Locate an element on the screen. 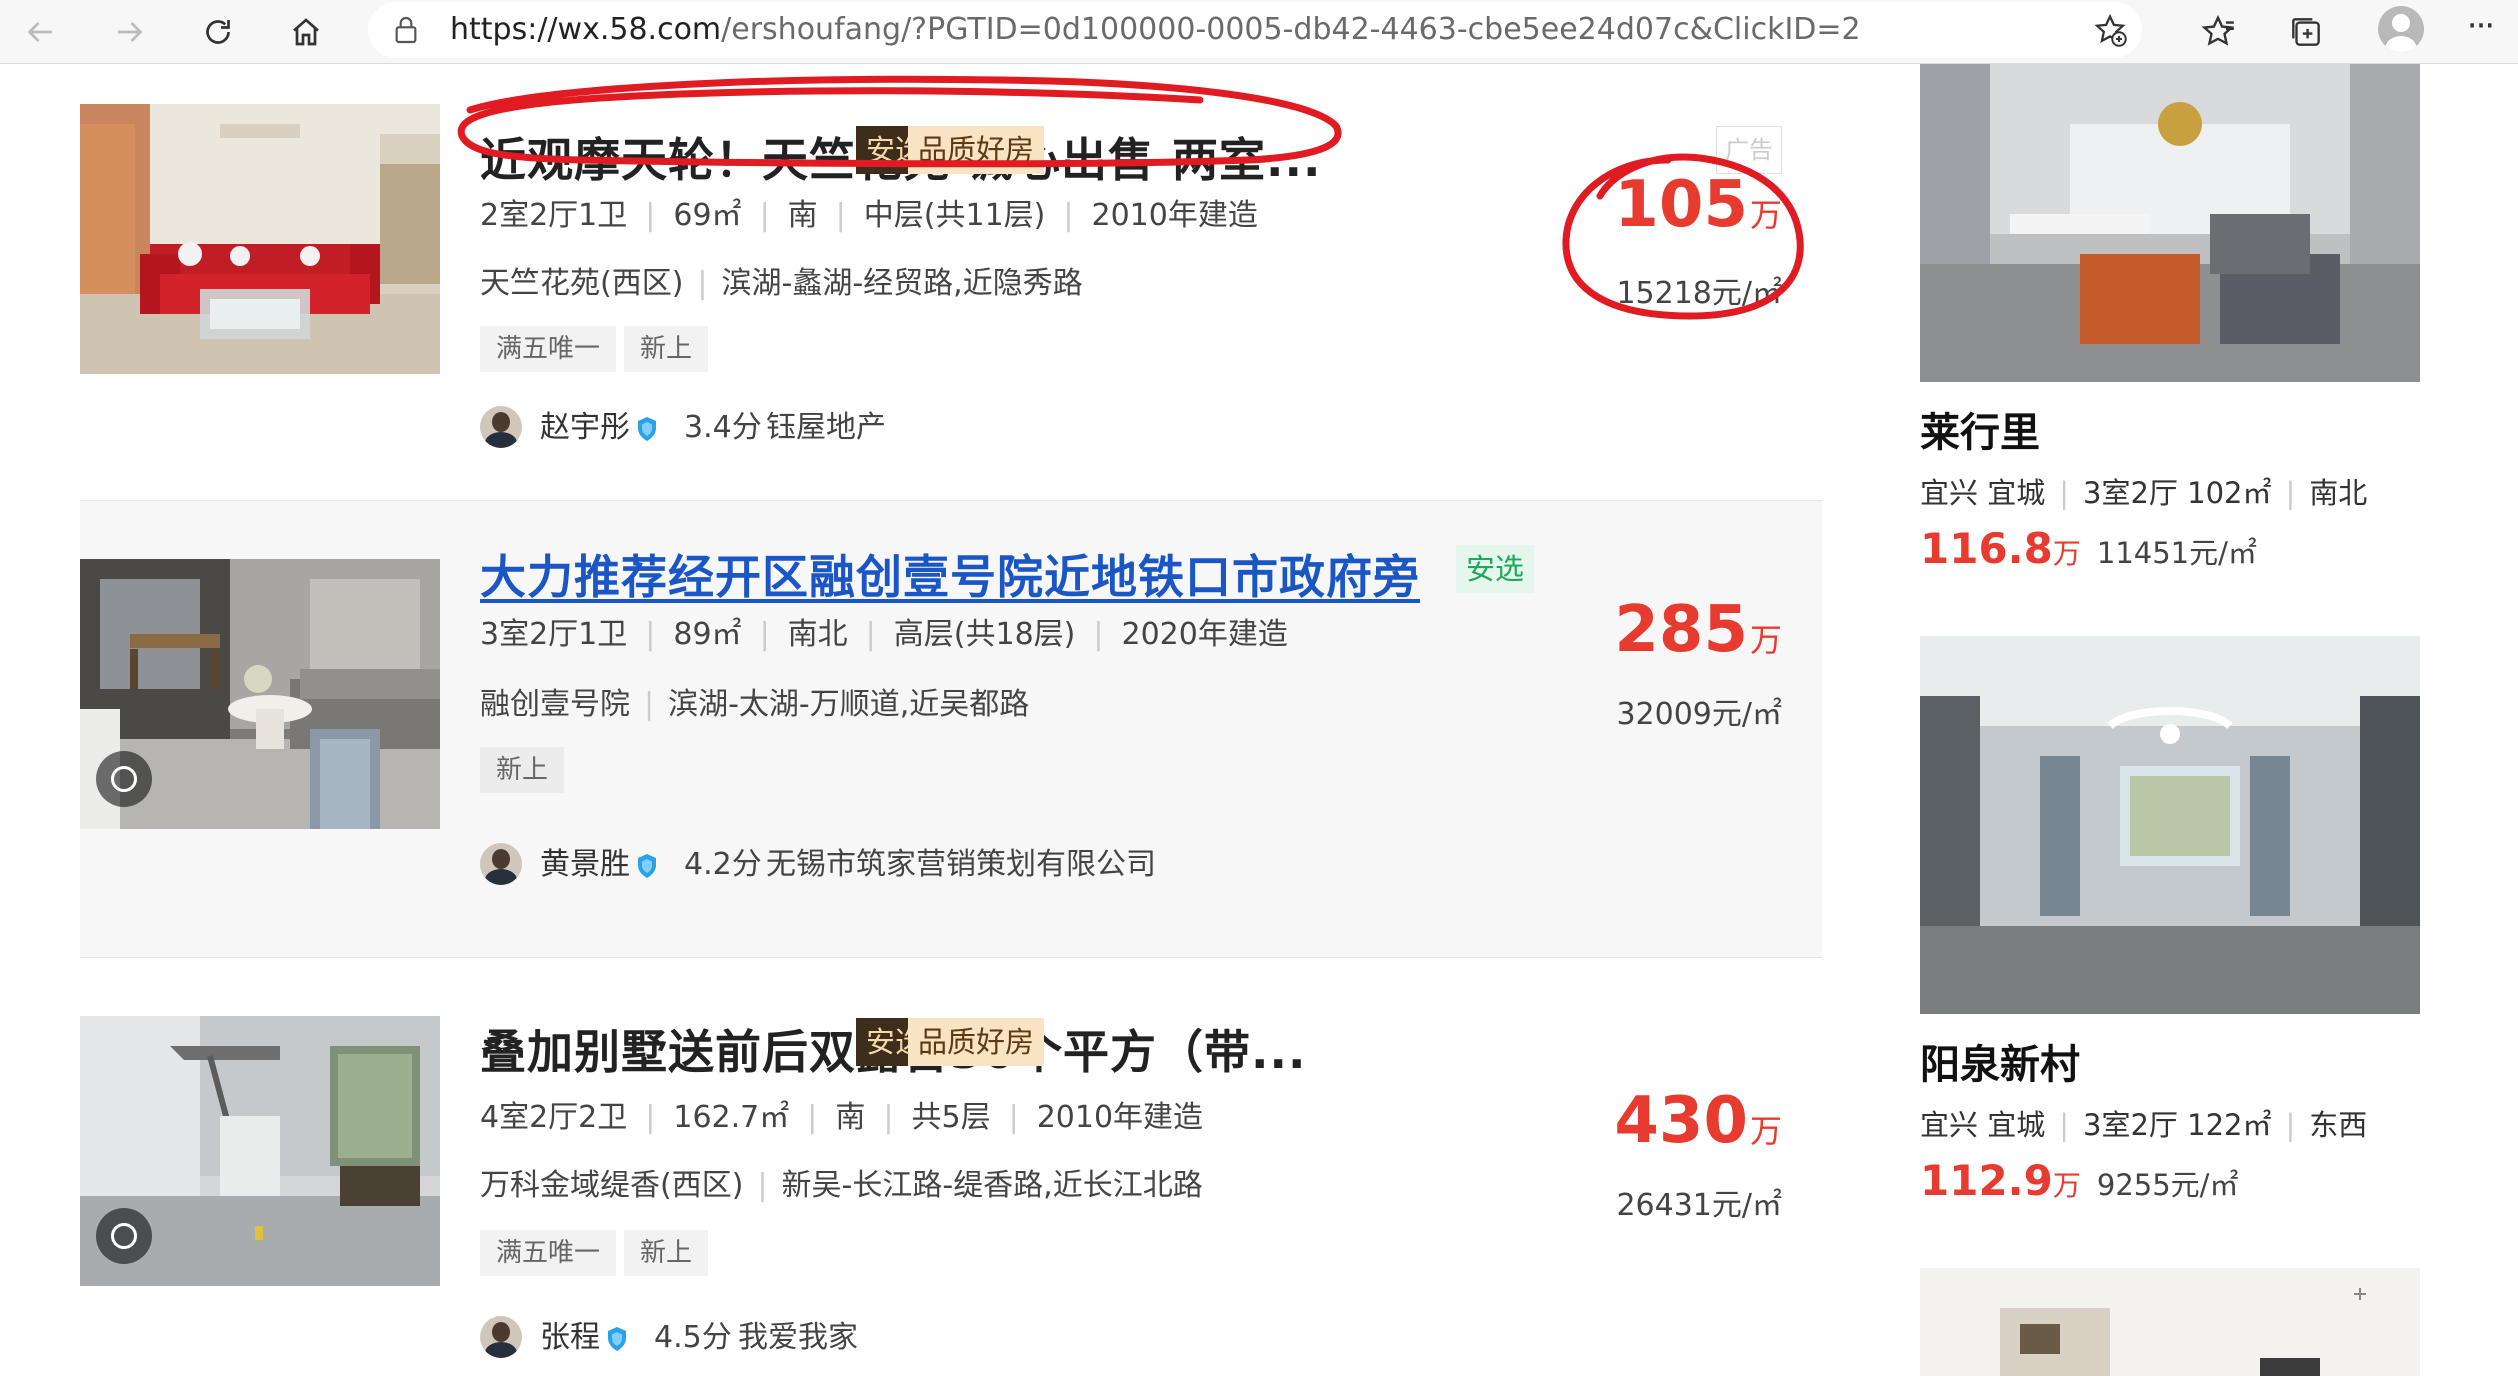 The width and height of the screenshot is (2518, 1376). collections-icon is located at coordinates (2306, 32).